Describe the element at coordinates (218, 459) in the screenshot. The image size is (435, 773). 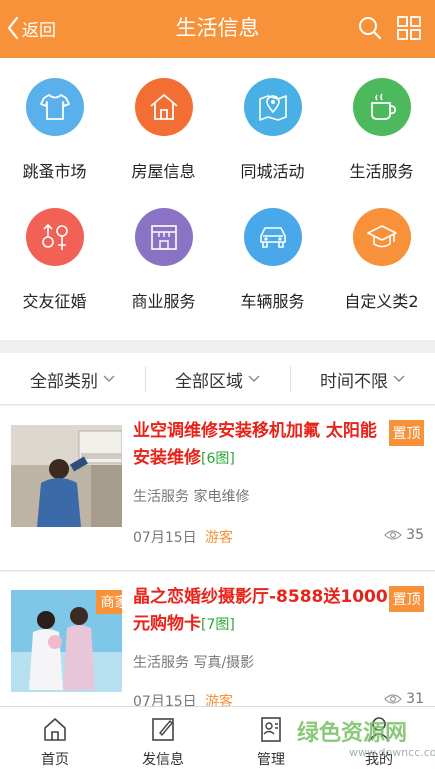
I see `pic-count: [6图]` at that location.